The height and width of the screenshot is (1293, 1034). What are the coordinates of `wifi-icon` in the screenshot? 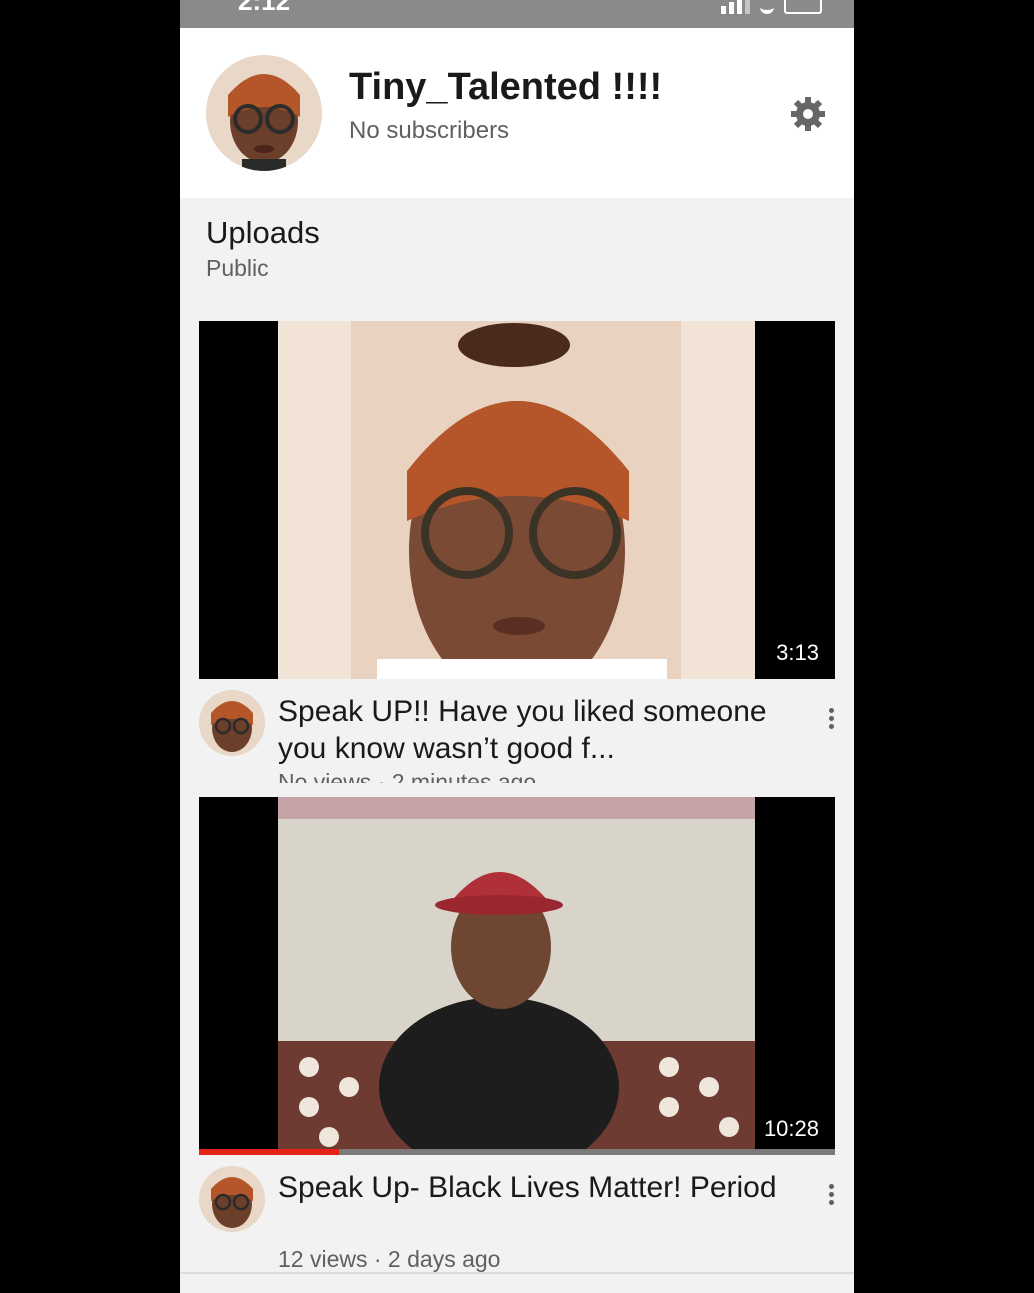 It's located at (767, 7).